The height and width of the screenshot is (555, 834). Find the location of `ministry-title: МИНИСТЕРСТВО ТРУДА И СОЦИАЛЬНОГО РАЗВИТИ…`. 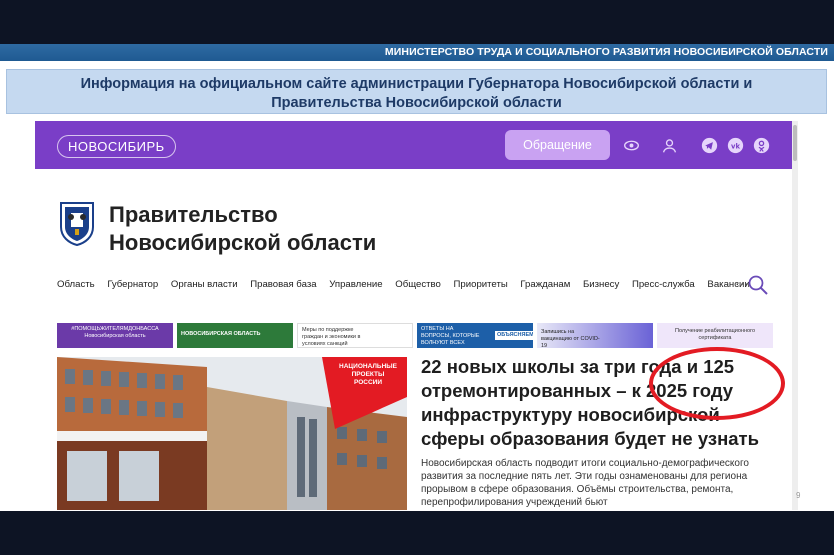

ministry-title: МИНИСТЕРСТВО ТРУДА И СОЦИАЛЬНОГО РАЗВИТИ… is located at coordinates (606, 52).